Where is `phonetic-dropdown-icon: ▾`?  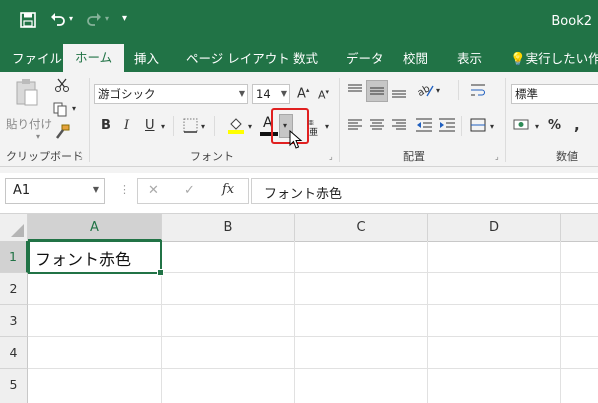 phonetic-dropdown-icon: ▾ is located at coordinates (327, 126).